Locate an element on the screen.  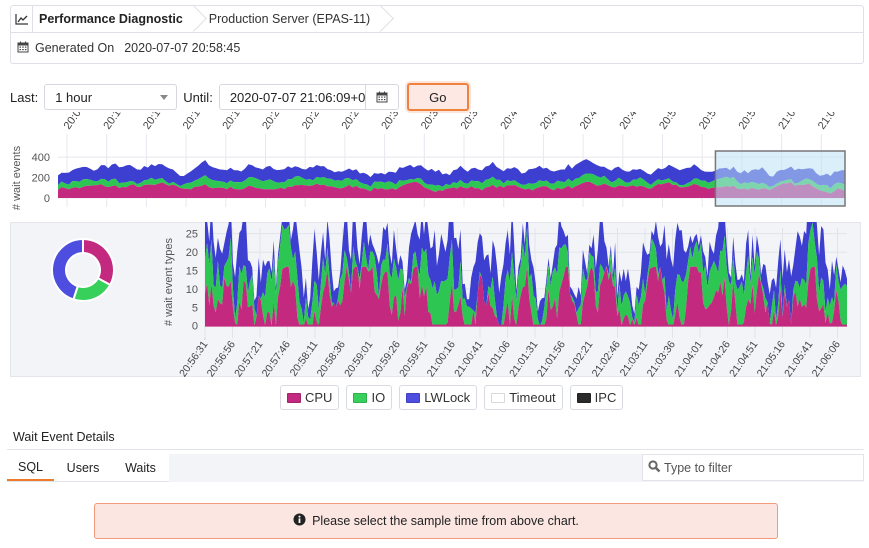
filter-placeholder: Type to filter is located at coordinates (698, 467).